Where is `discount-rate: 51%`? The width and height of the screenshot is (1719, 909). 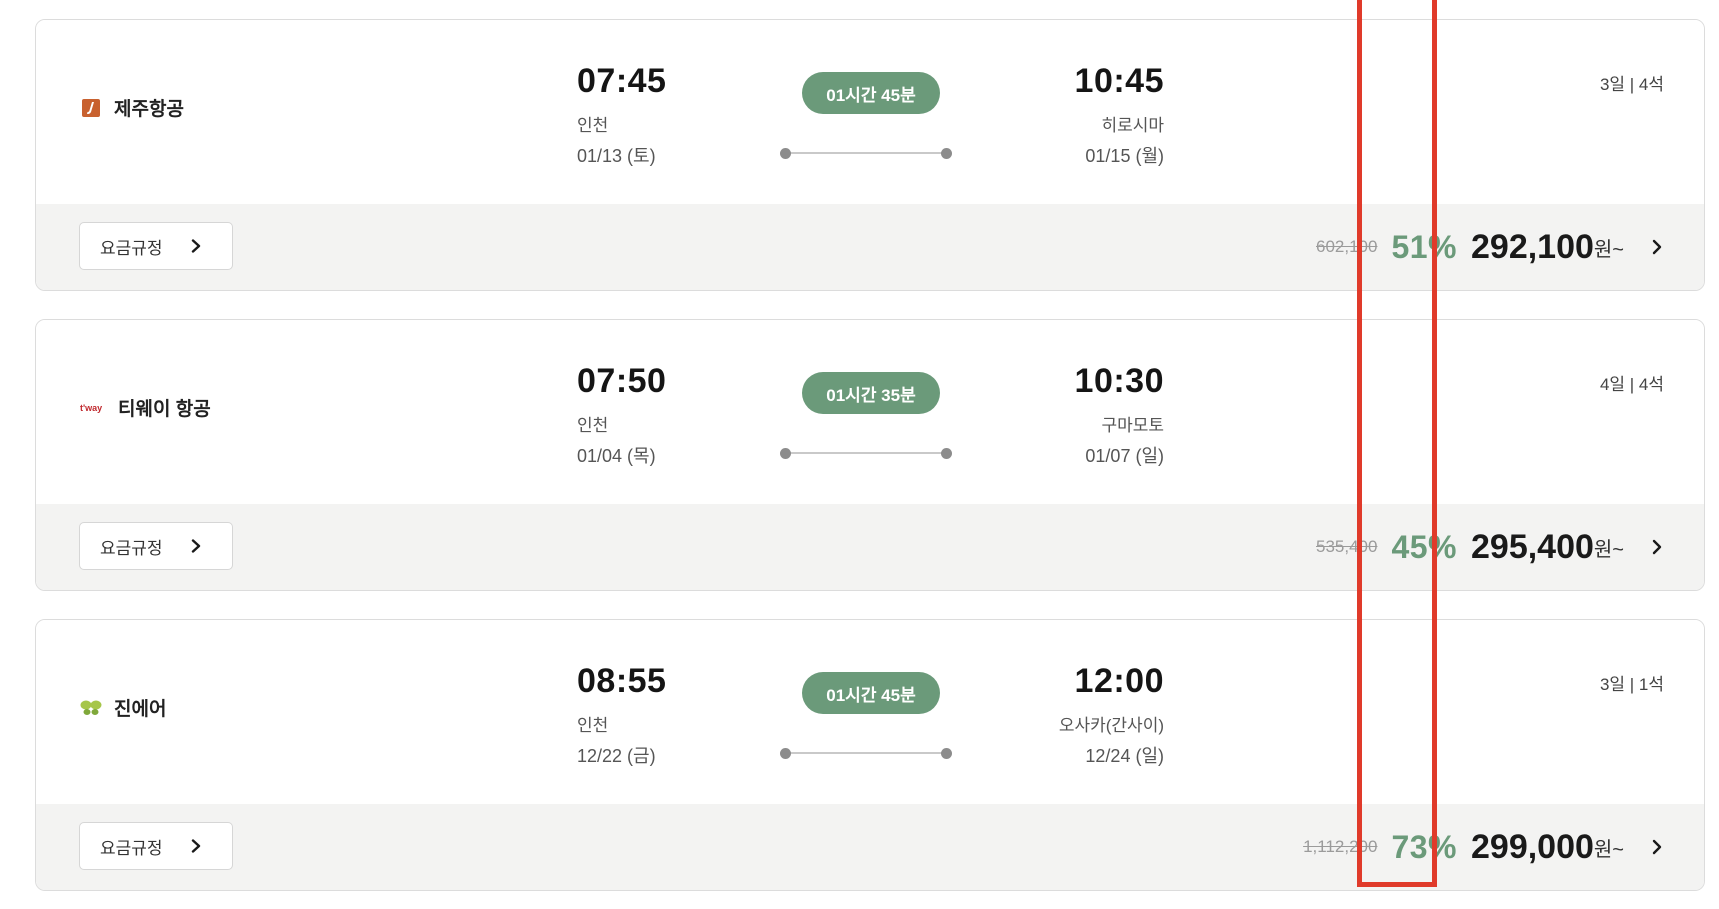 discount-rate: 51% is located at coordinates (1424, 246).